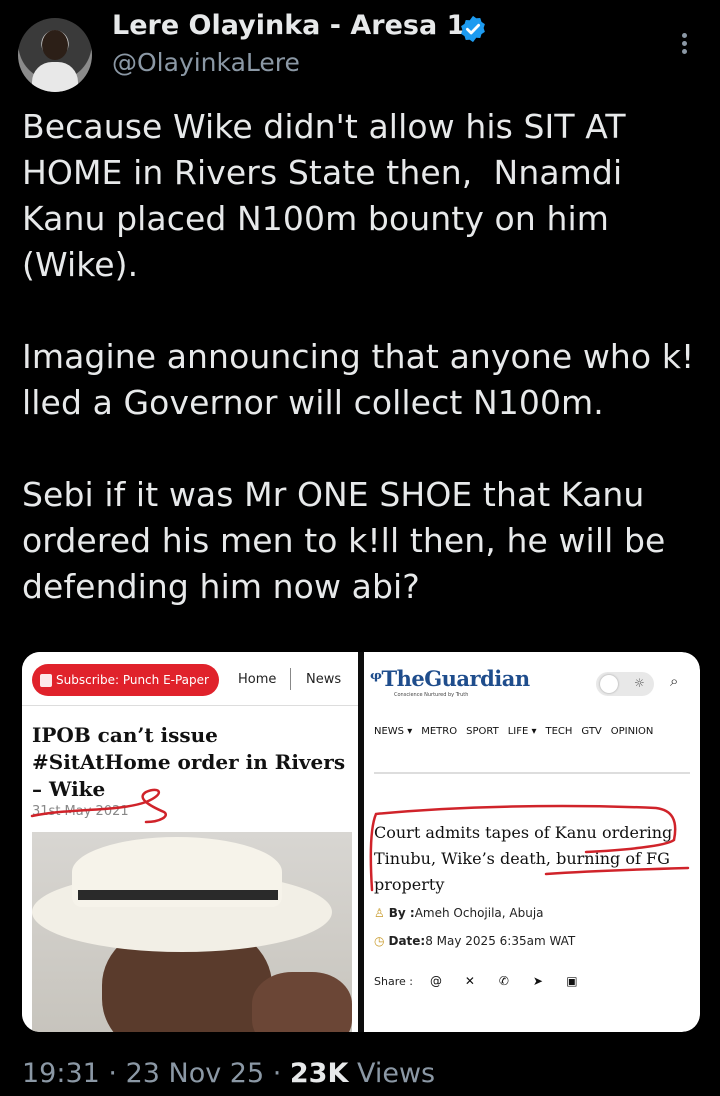 The image size is (720, 1096). I want to click on guardian-nav-item: METRO, so click(439, 731).